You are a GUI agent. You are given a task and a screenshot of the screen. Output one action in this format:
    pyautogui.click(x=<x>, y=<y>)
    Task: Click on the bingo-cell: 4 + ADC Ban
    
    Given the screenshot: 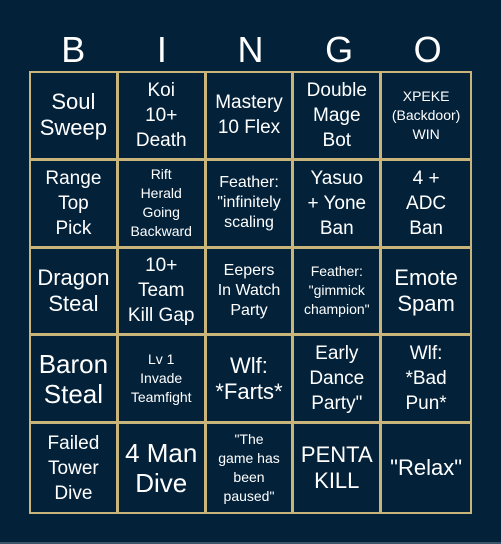 What is the action you would take?
    pyautogui.click(x=426, y=205)
    